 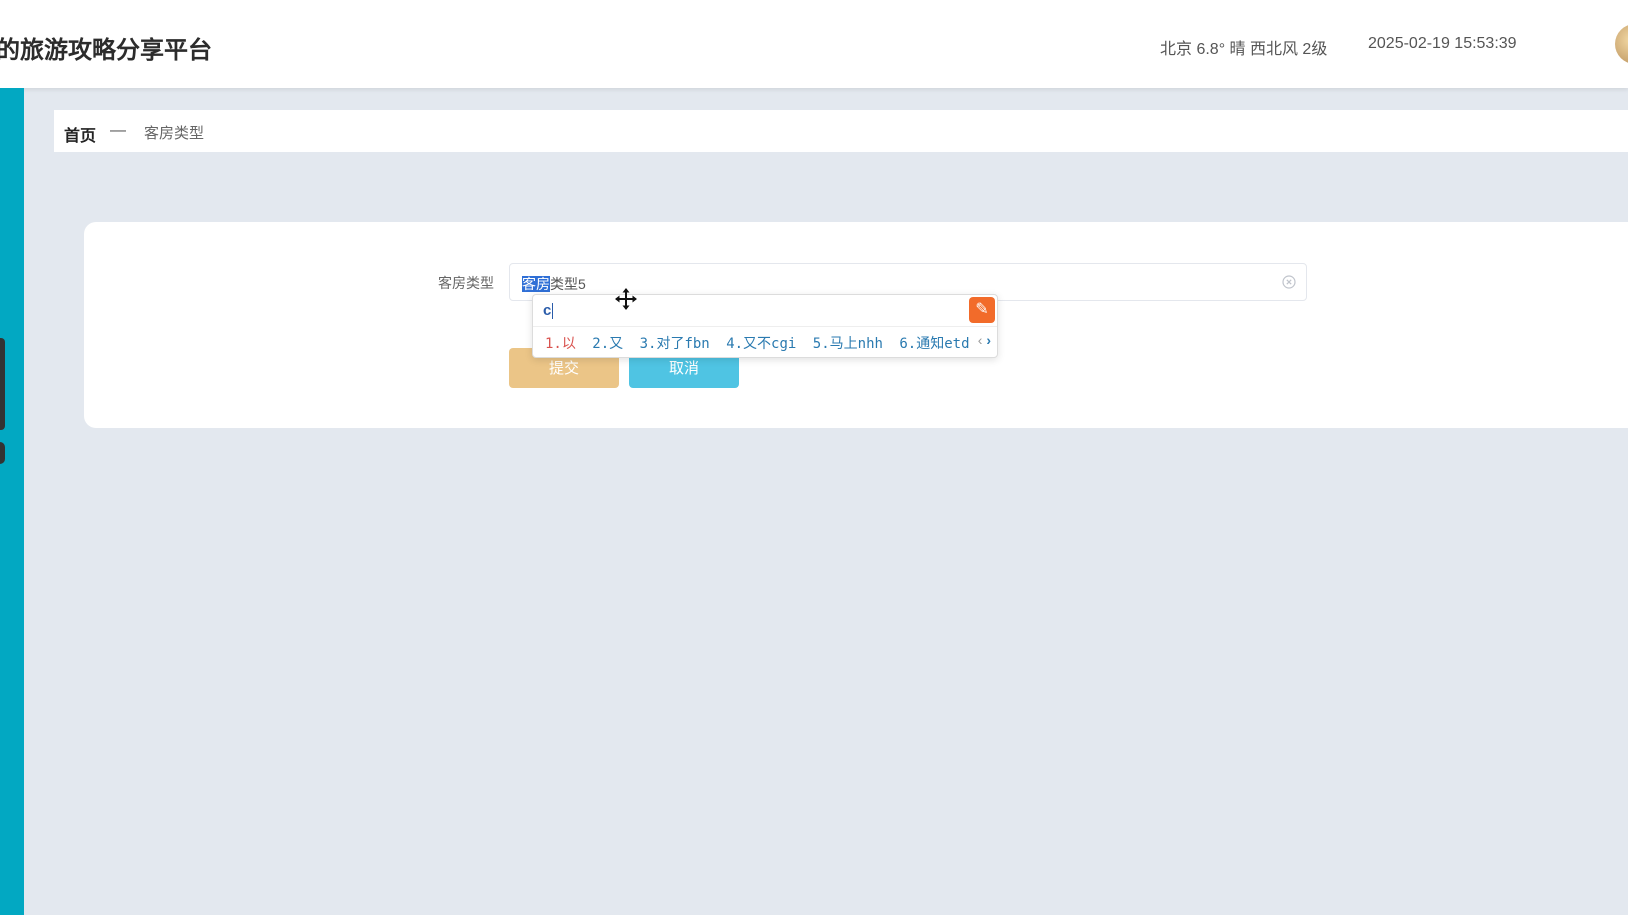 What do you see at coordinates (466, 283) in the screenshot?
I see `room-type-label: 客房类型` at bounding box center [466, 283].